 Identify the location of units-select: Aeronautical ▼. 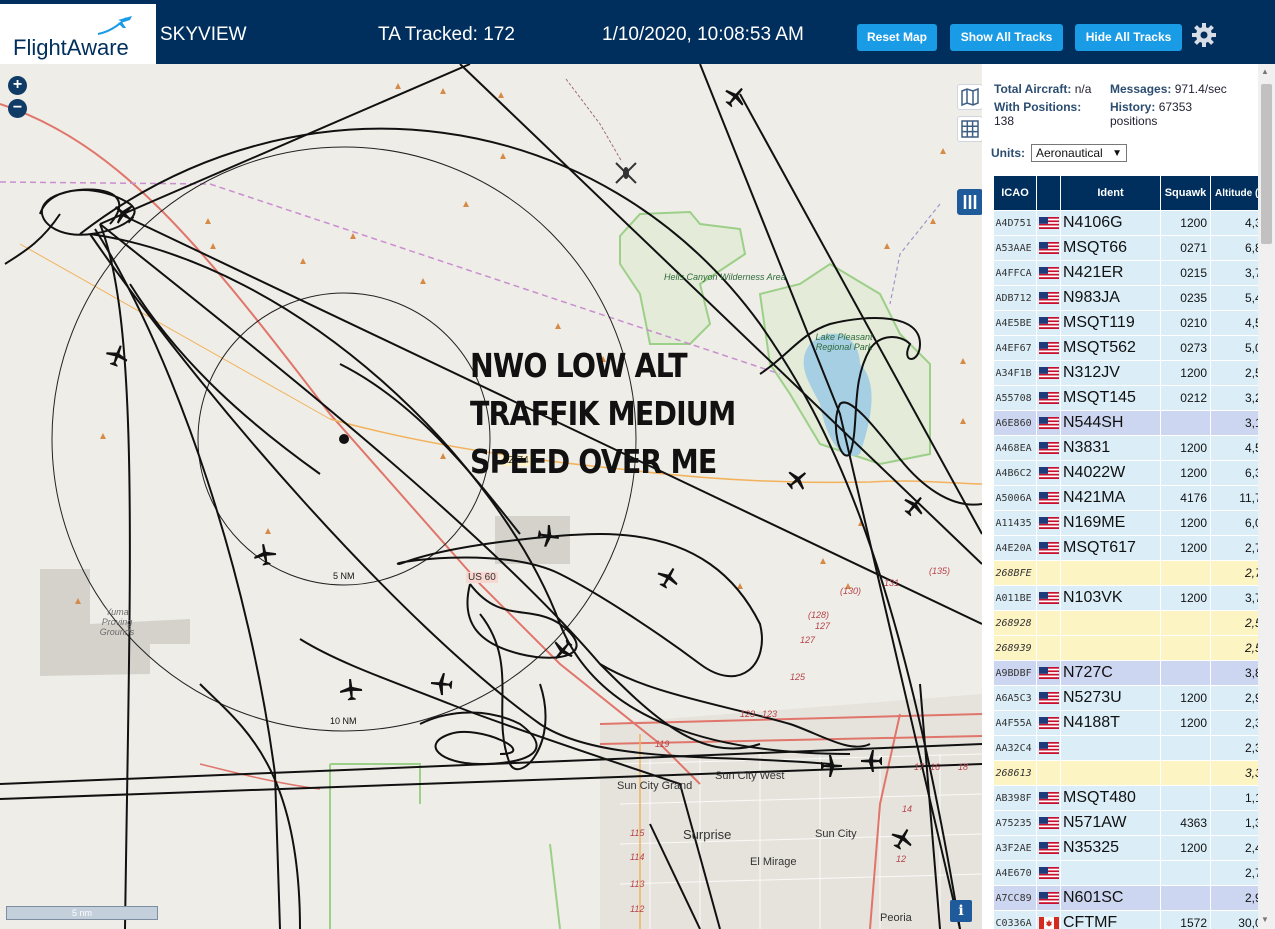
(1079, 153).